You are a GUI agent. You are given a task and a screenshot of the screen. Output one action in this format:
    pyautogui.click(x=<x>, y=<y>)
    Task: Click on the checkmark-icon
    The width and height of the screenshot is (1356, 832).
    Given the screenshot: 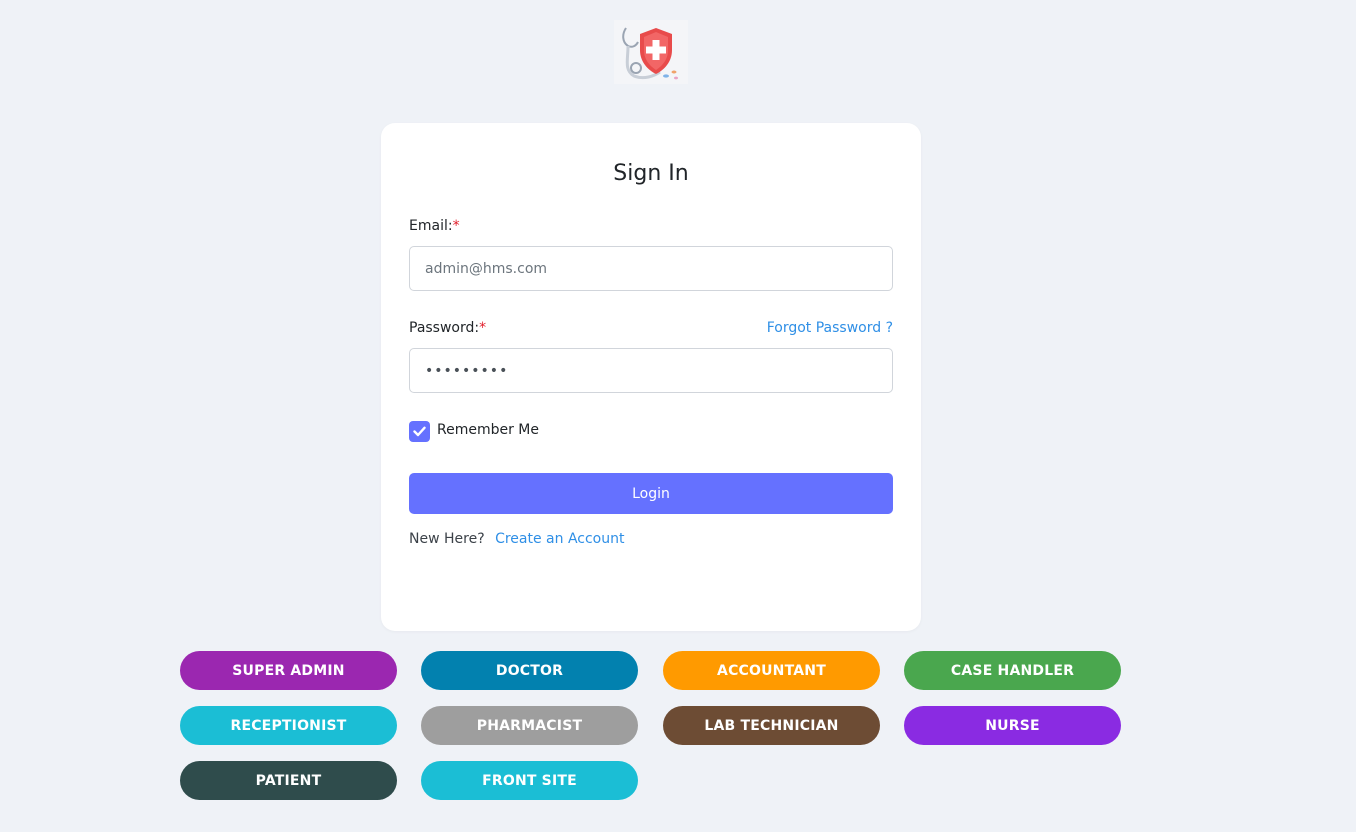 What is the action you would take?
    pyautogui.click(x=419, y=431)
    